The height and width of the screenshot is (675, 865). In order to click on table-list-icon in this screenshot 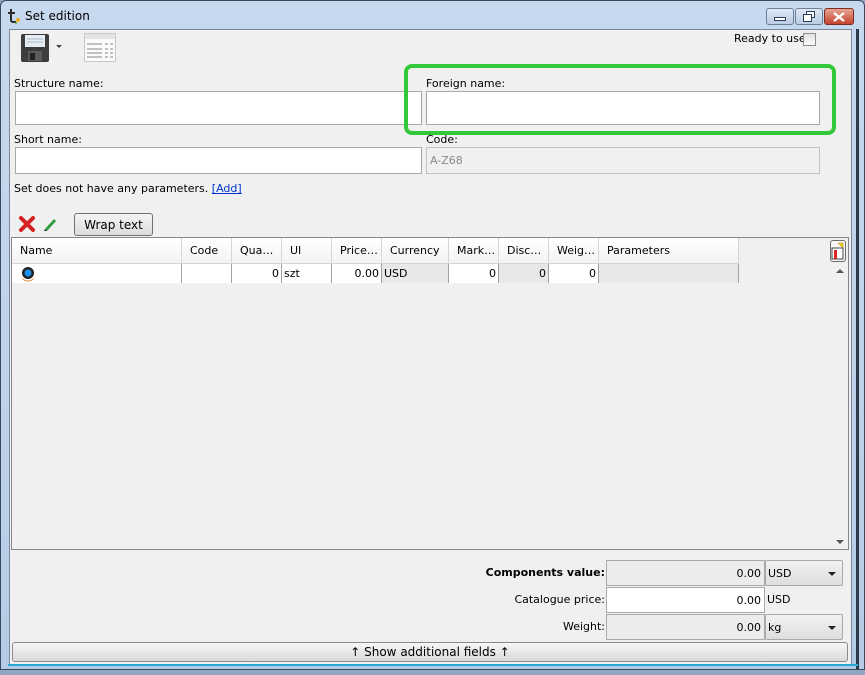, I will do `click(100, 47)`.